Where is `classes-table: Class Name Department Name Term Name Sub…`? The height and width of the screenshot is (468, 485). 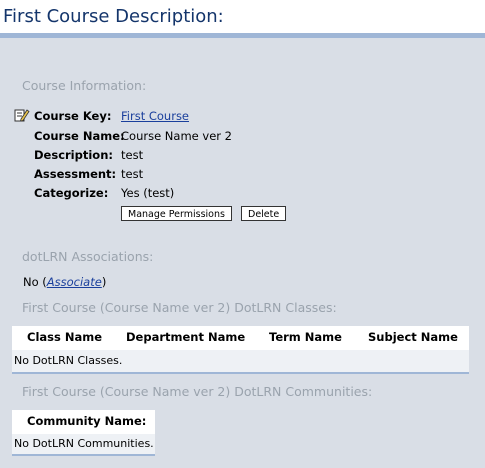 classes-table: Class Name Department Name Term Name Sub… is located at coordinates (240, 350).